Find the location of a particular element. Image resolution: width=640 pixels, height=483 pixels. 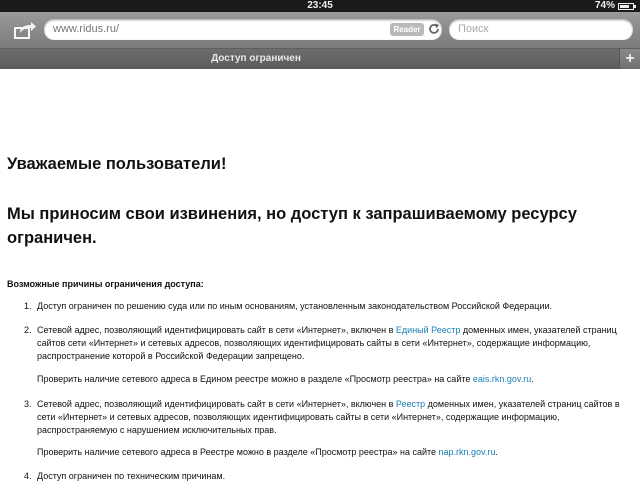

browser-toolbar: www.ridus.ru/ Reader Поиск is located at coordinates (320, 30).